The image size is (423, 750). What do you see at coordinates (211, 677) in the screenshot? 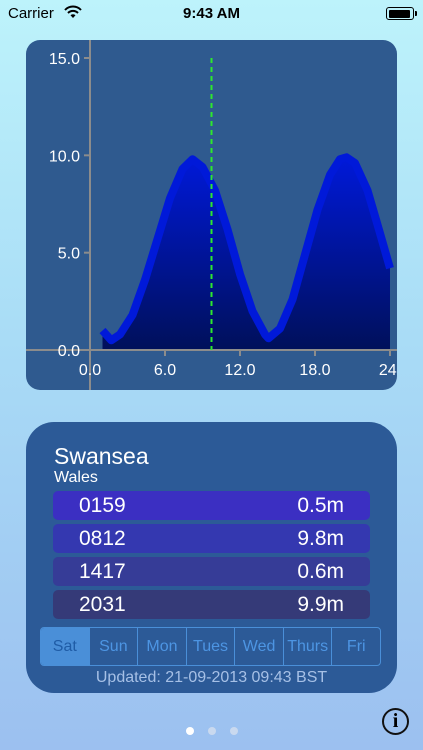
I see `updated-timestamp: Updated: 21-09-2013 09:43 BST` at bounding box center [211, 677].